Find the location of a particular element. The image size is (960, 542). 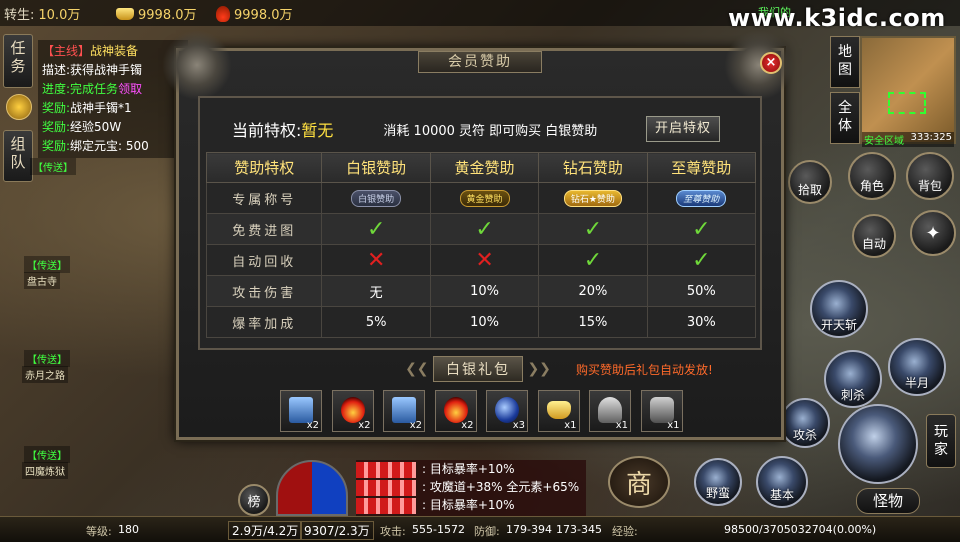

all-button: 全体 is located at coordinates (845, 118).